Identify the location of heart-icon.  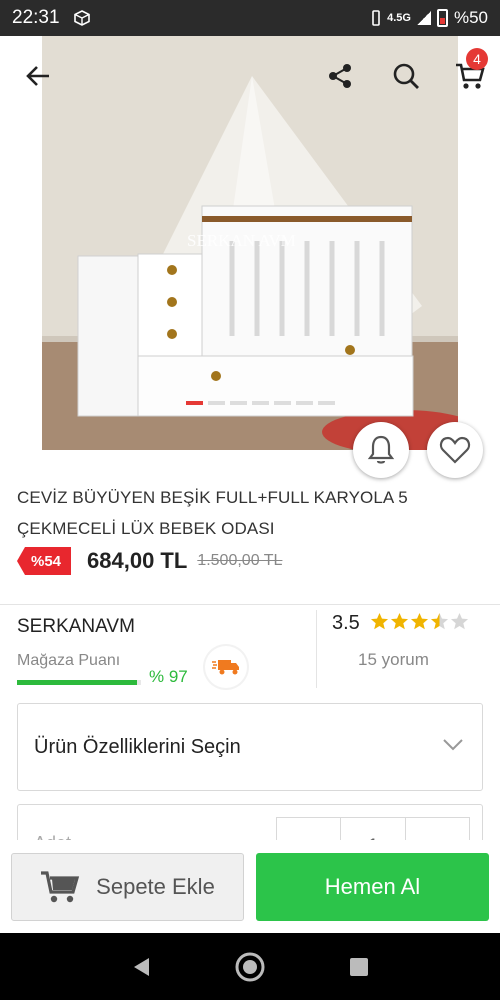
(455, 450).